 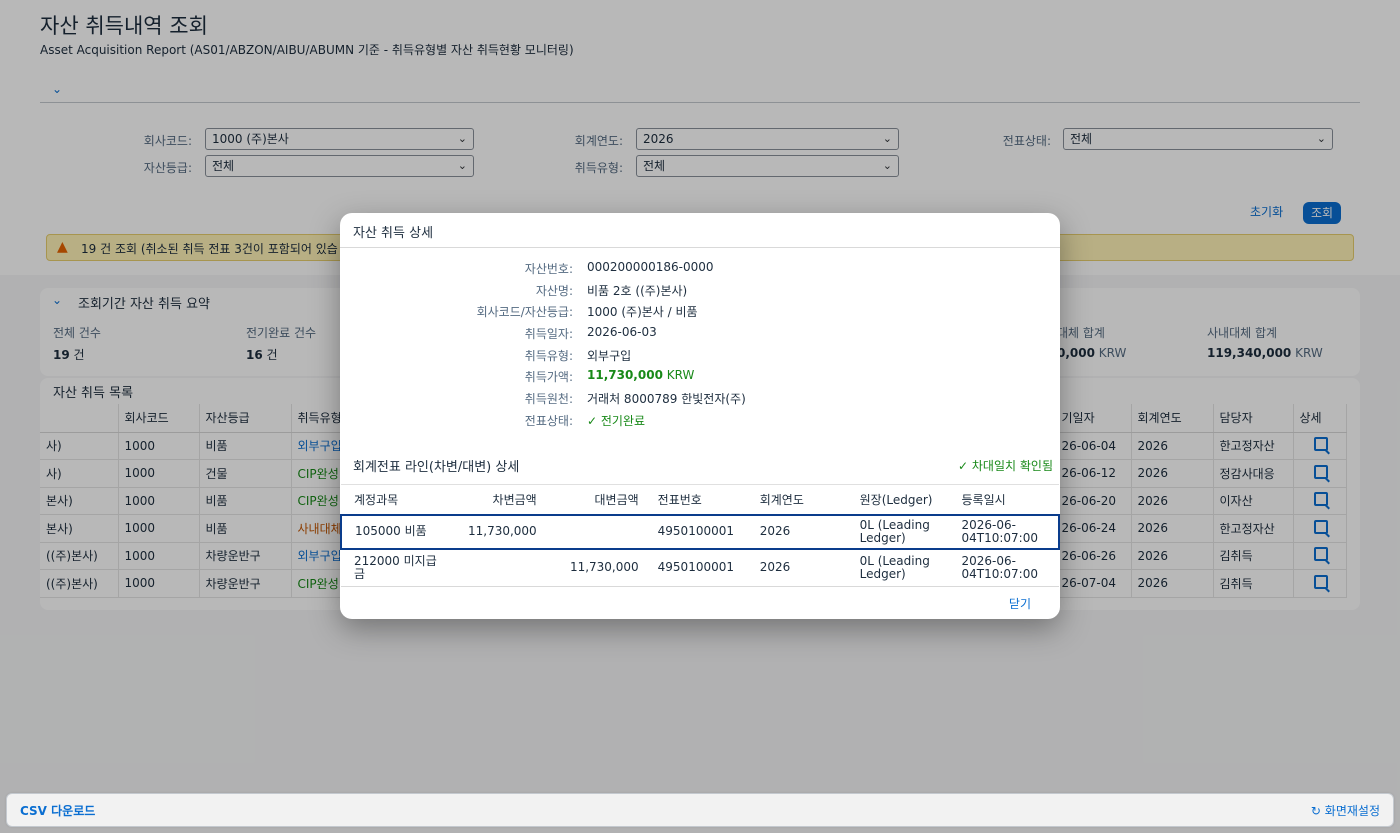 What do you see at coordinates (625, 375) in the screenshot?
I see `acq-amount-value: 11,730,000` at bounding box center [625, 375].